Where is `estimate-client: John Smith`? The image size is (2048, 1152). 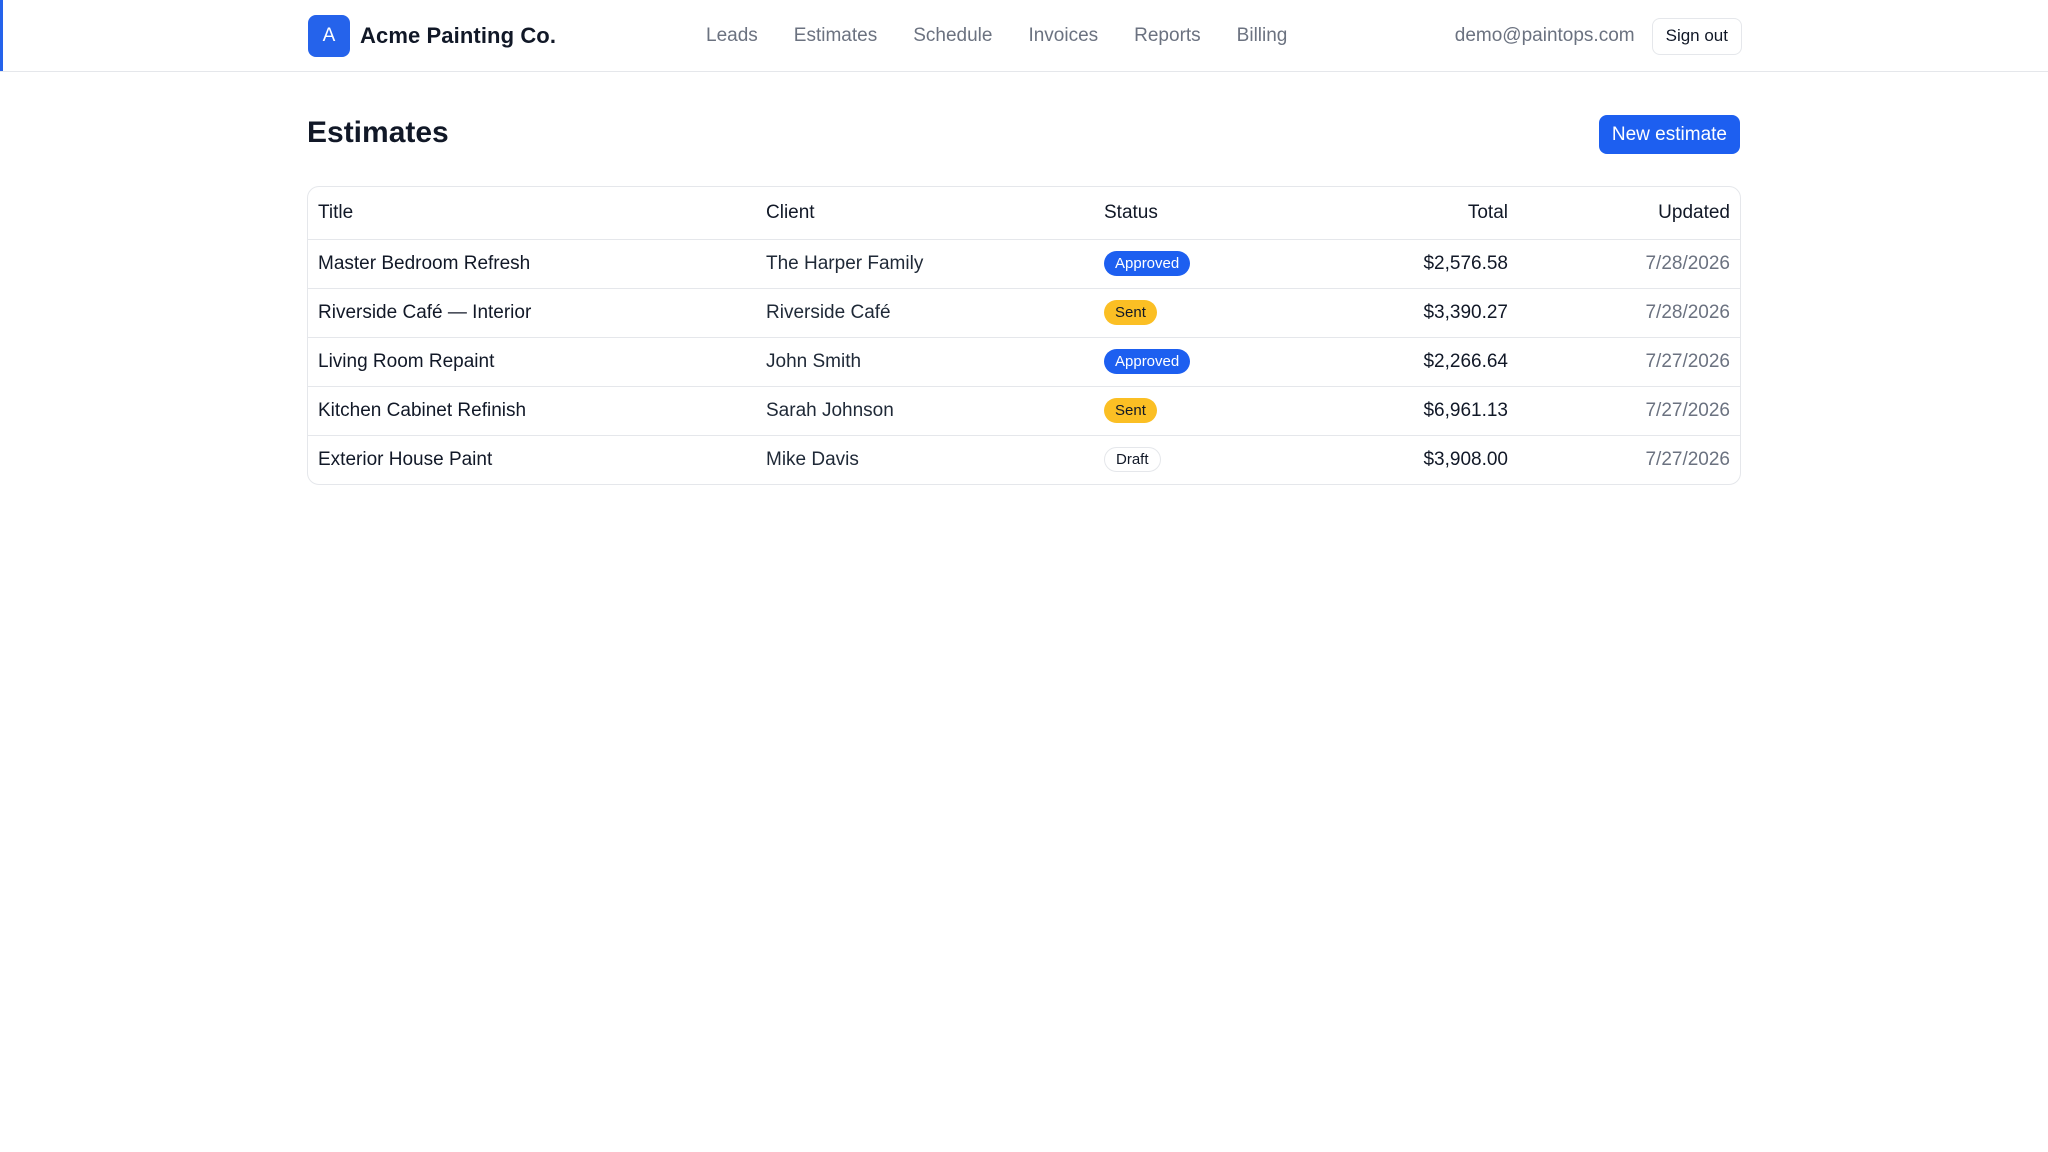
estimate-client: John Smith is located at coordinates (925, 362).